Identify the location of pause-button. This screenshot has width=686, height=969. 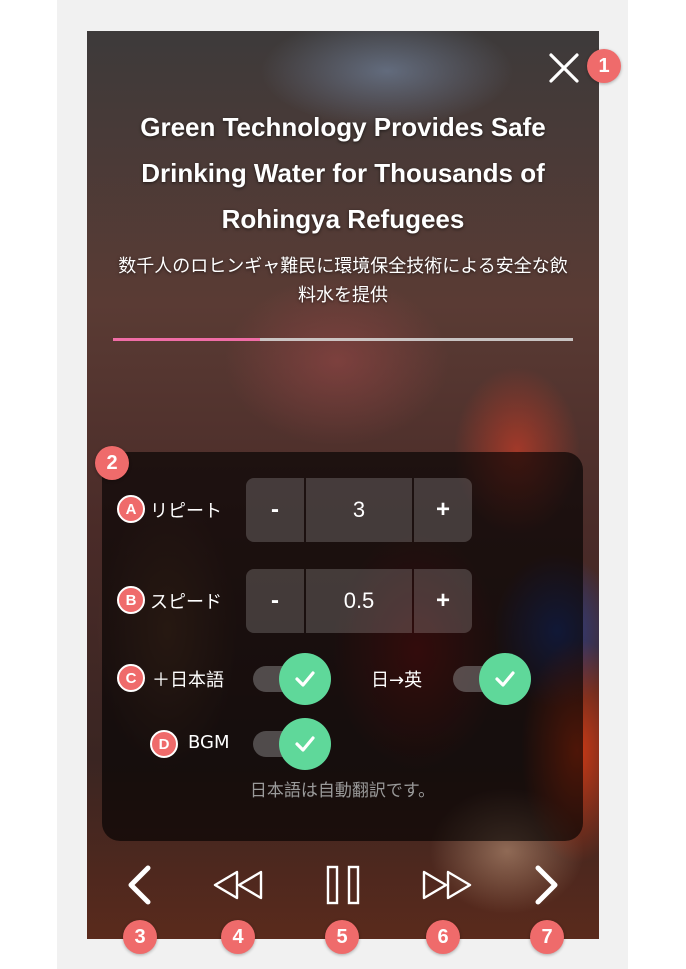
(343, 885).